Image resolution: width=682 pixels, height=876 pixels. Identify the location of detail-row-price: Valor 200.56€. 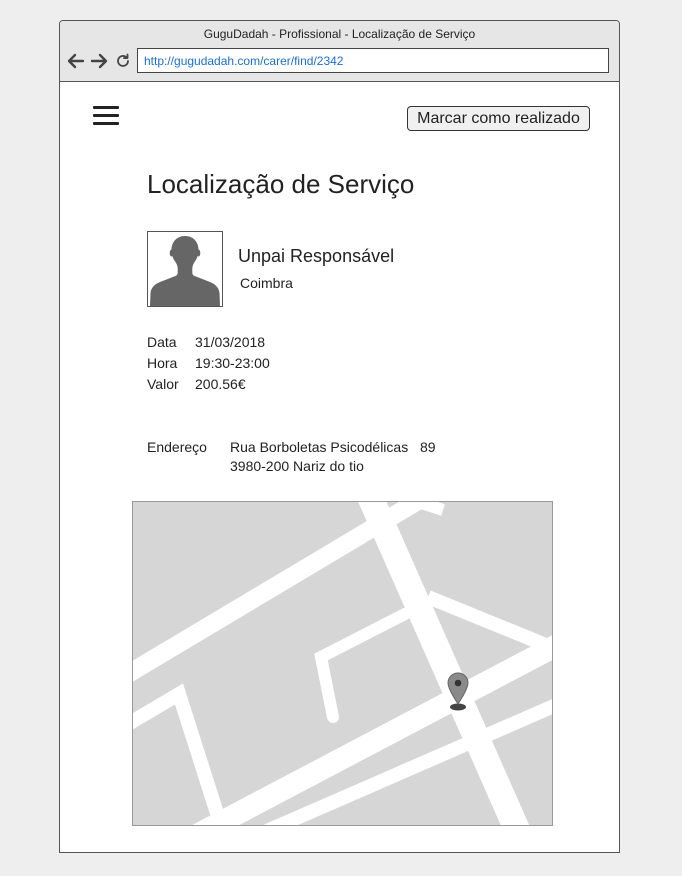
(208, 384).